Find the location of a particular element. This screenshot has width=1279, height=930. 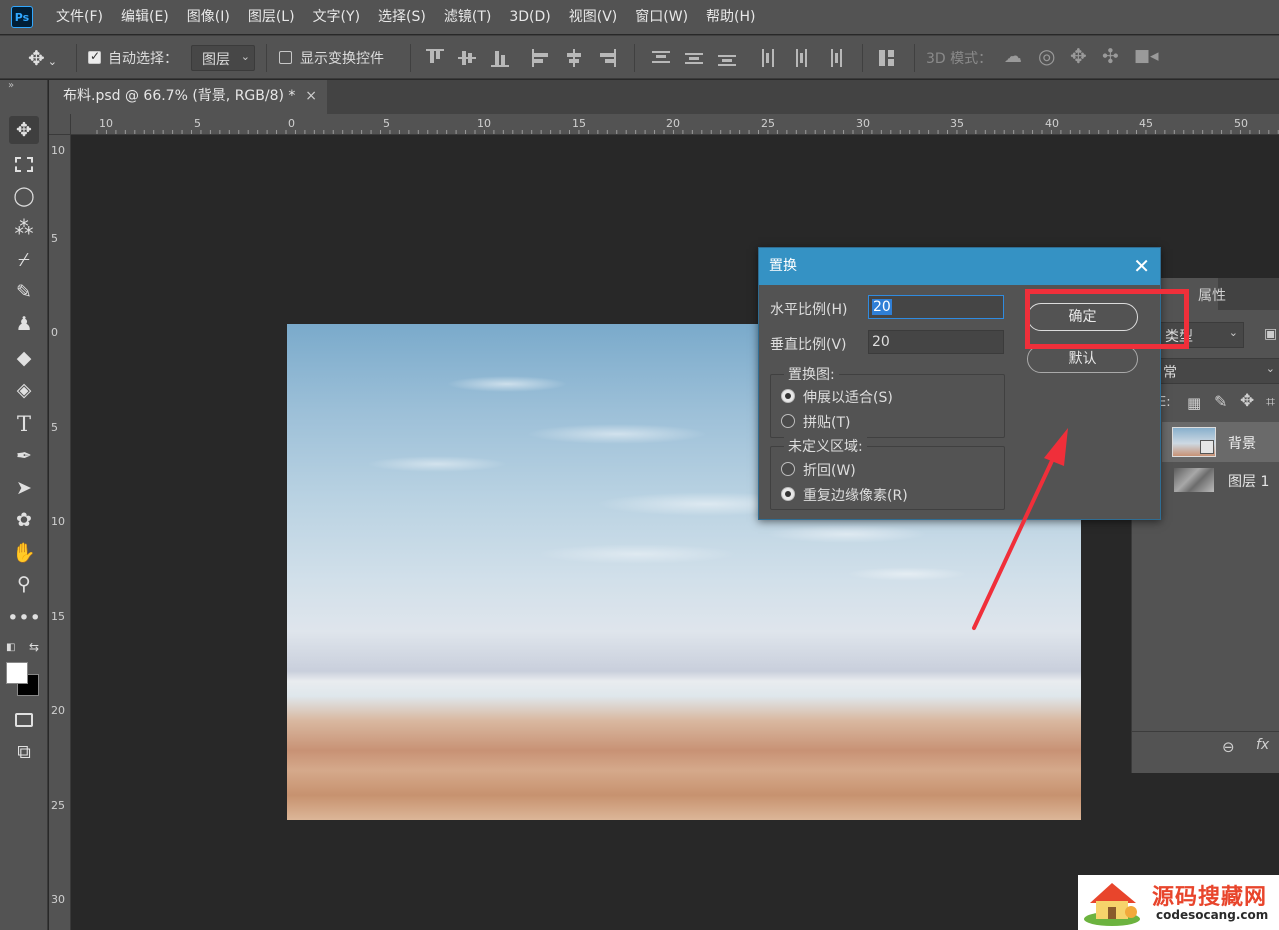

vertical-scale-input: 20 is located at coordinates (936, 342).